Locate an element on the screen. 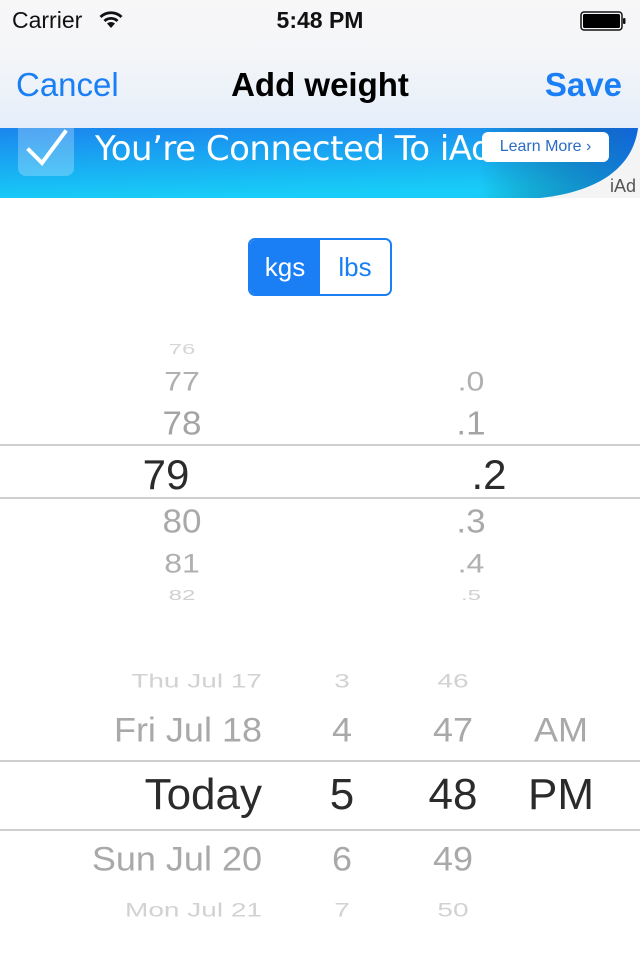  picker-item: Sun Jul 20 is located at coordinates (142, 859).